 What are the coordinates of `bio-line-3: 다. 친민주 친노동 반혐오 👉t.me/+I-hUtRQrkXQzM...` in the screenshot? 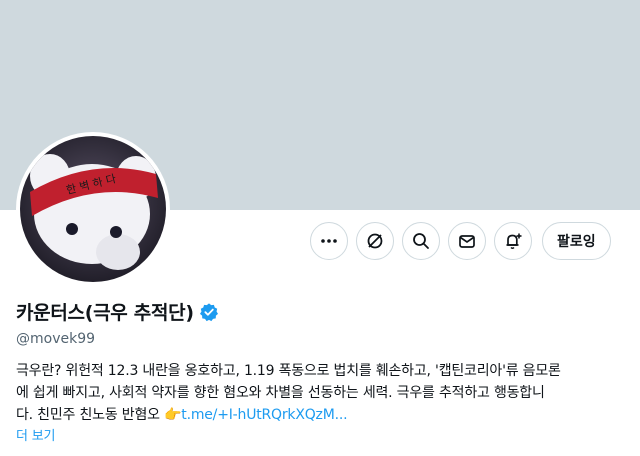 It's located at (324, 415).